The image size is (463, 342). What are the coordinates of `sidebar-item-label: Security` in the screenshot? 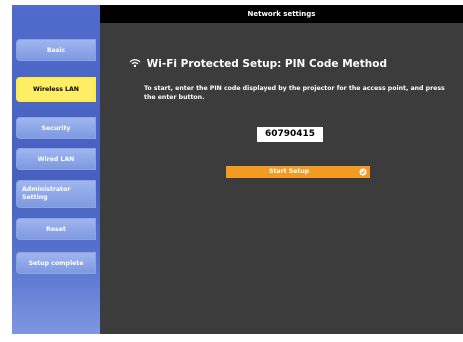 It's located at (56, 128).